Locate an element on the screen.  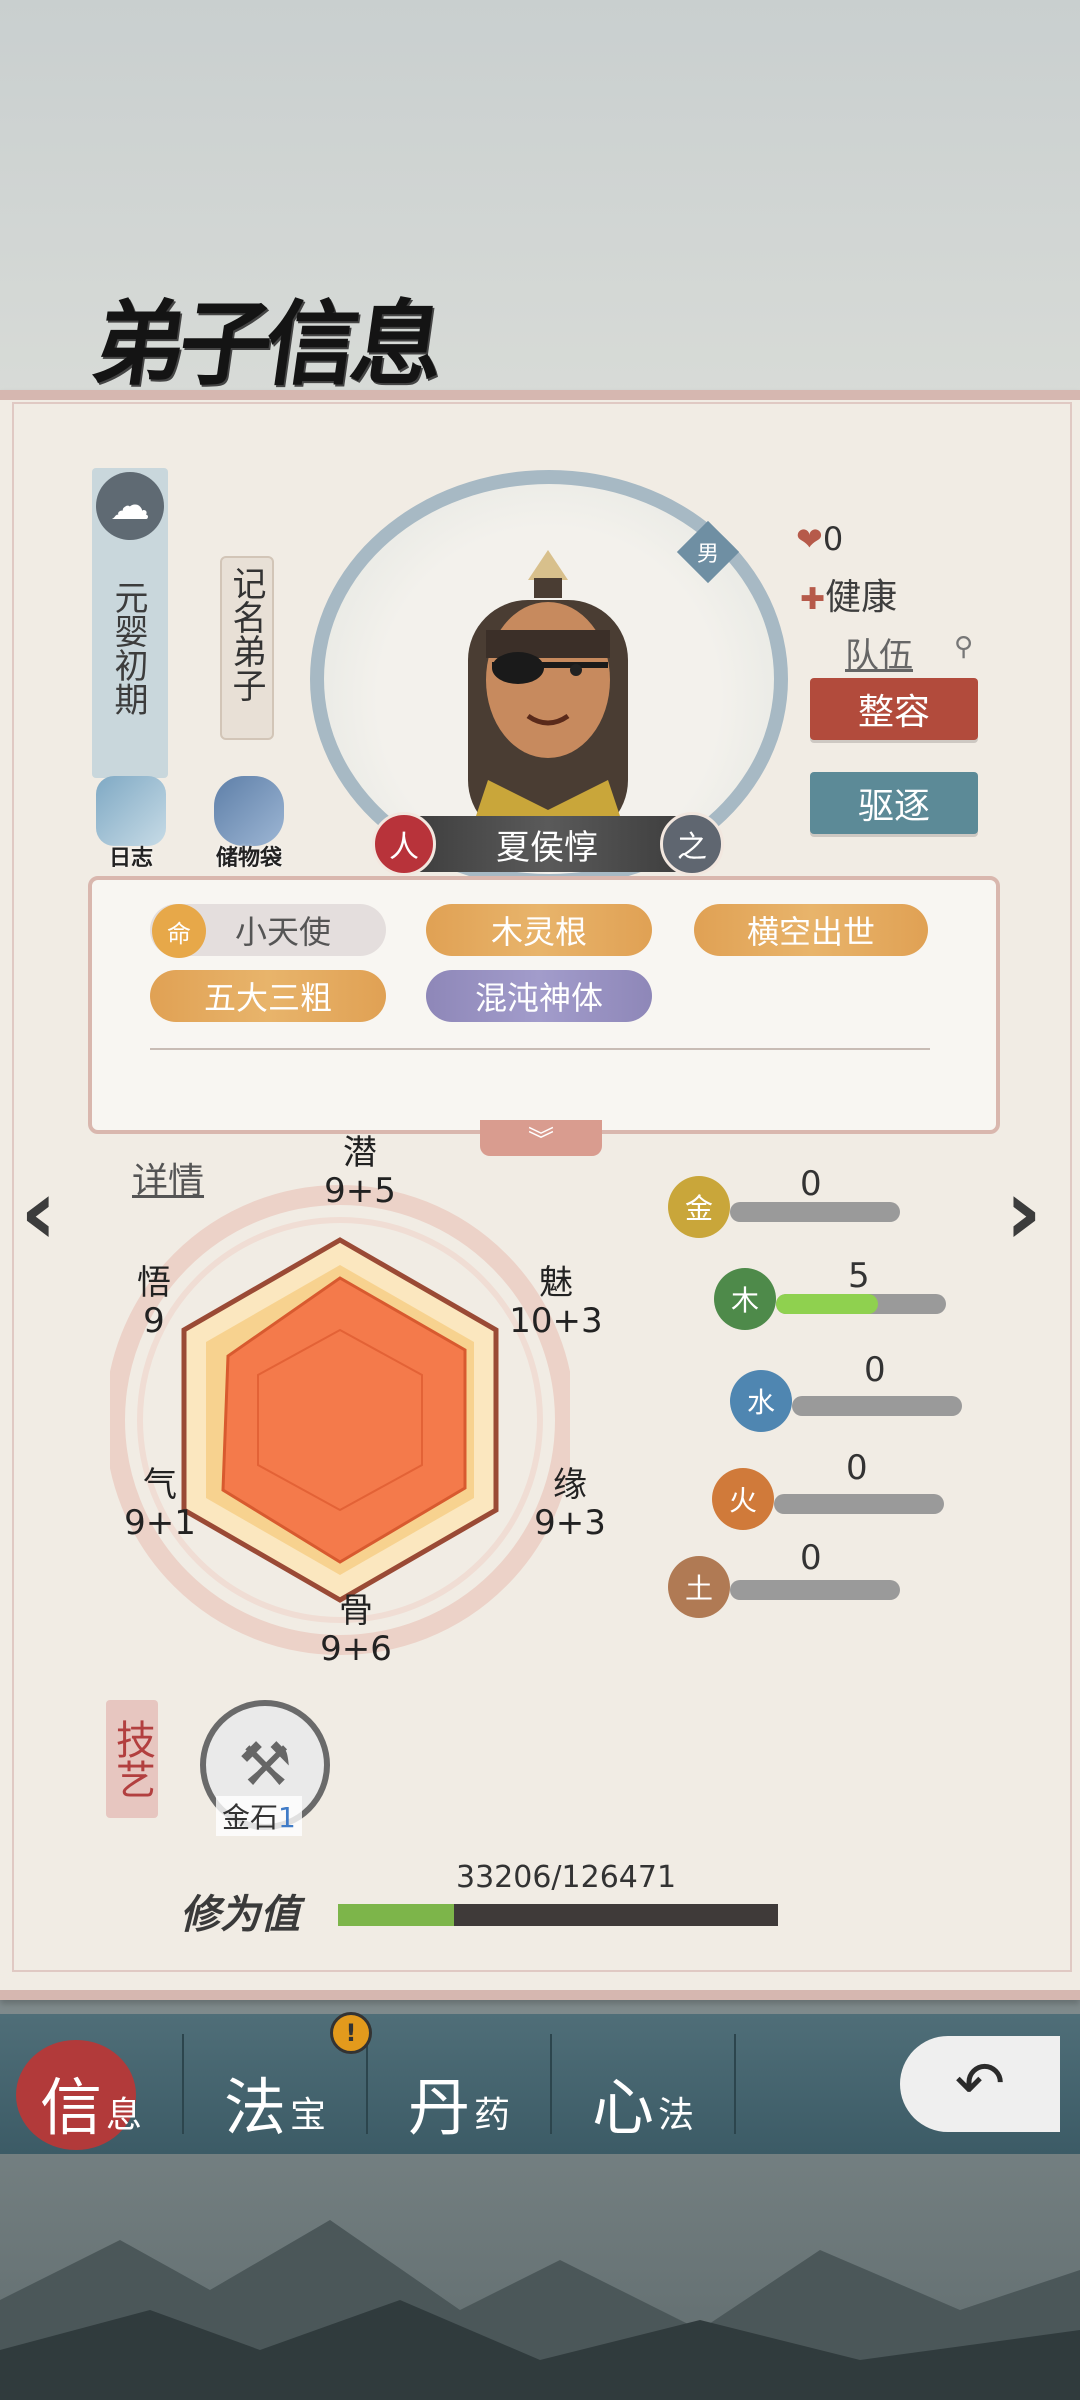
stat-bone: 骨 9+6 is located at coordinates (356, 1630).